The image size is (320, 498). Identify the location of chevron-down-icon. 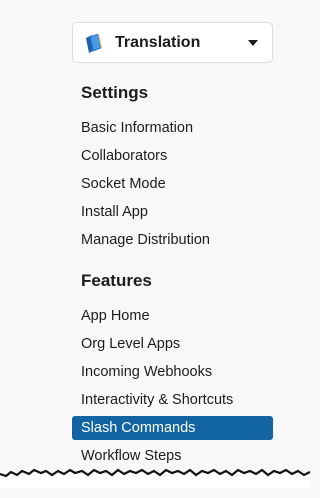
(253, 42).